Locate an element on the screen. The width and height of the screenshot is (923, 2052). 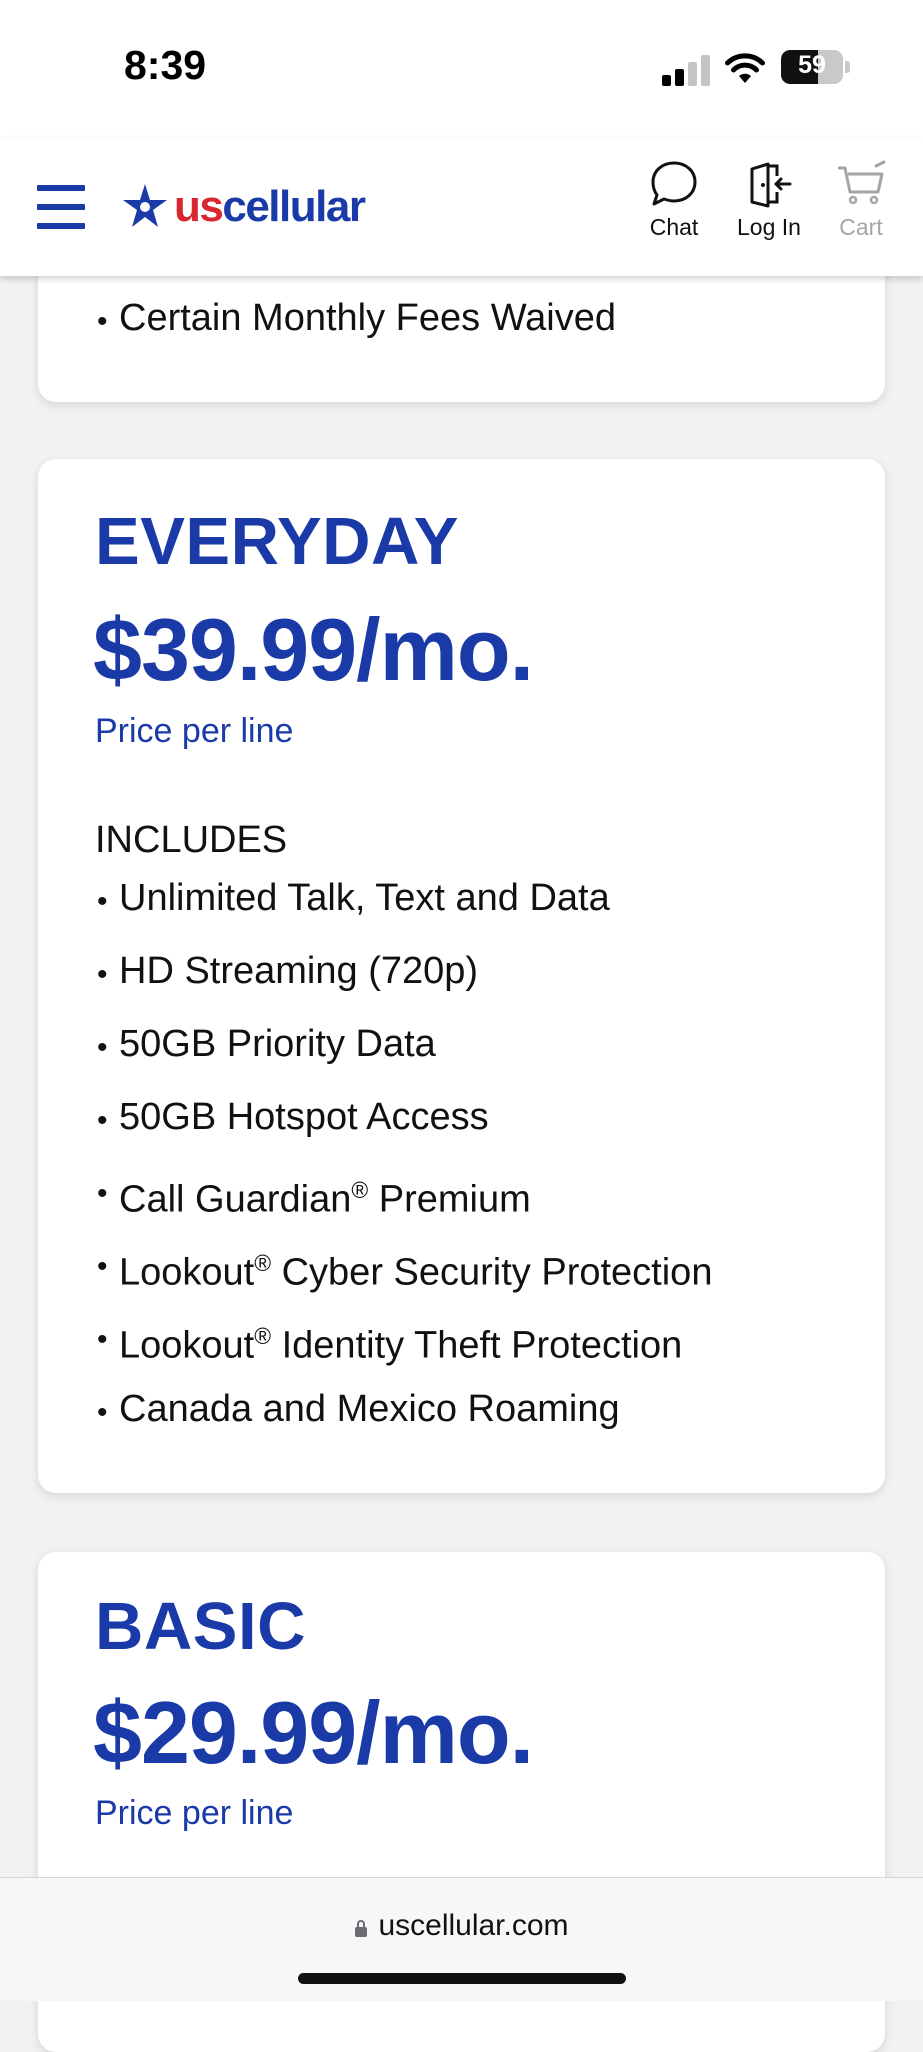
logo-text-us: us is located at coordinates (199, 206).